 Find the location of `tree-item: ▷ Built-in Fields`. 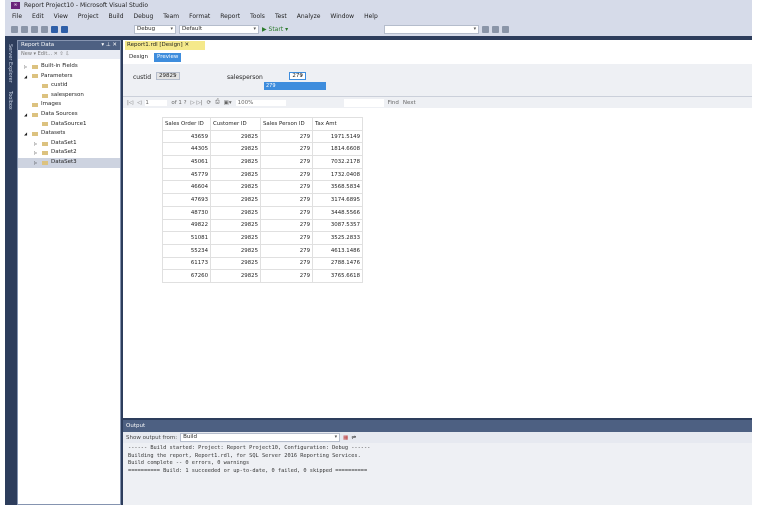

tree-item: ▷ Built-in Fields is located at coordinates (69, 67).